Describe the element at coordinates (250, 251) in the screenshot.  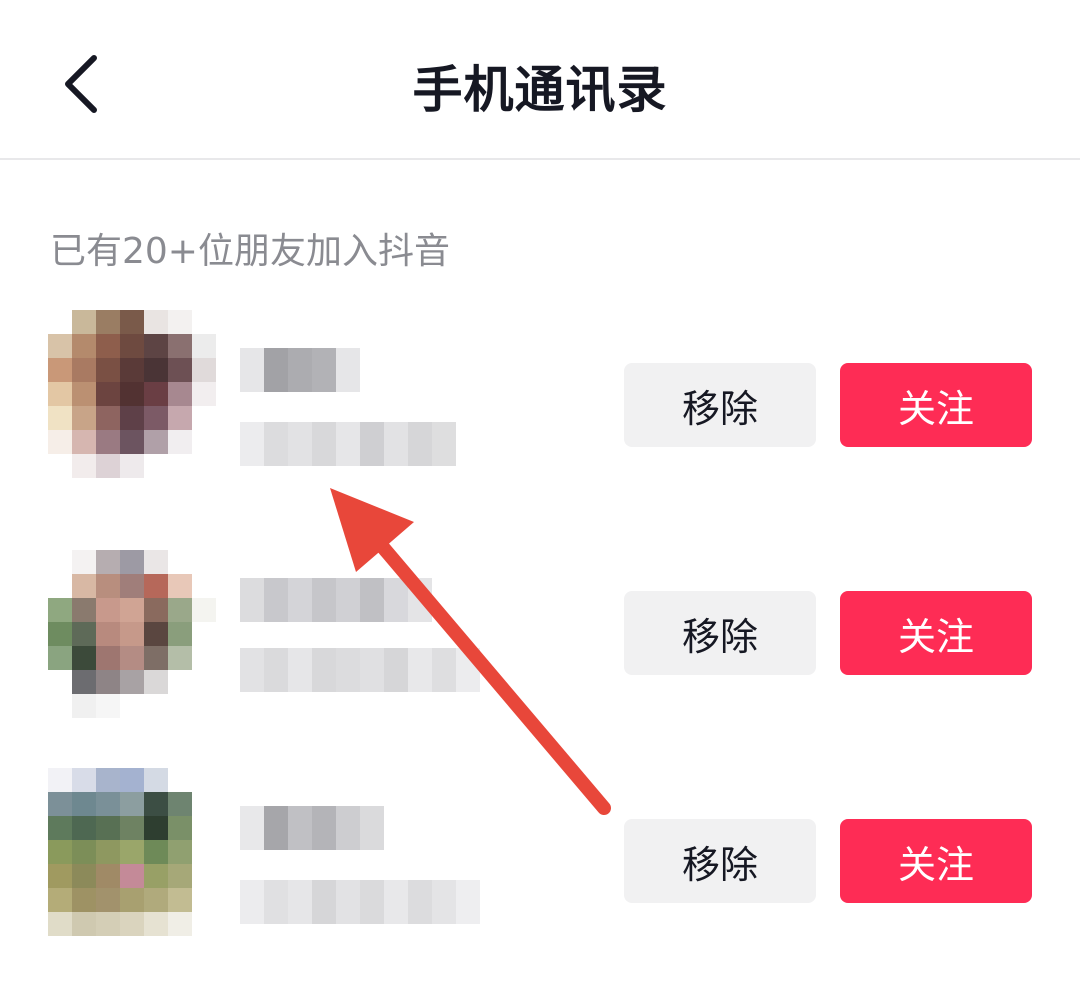
I see `friends-joined-count: 已有20+位朋友加入抖音` at that location.